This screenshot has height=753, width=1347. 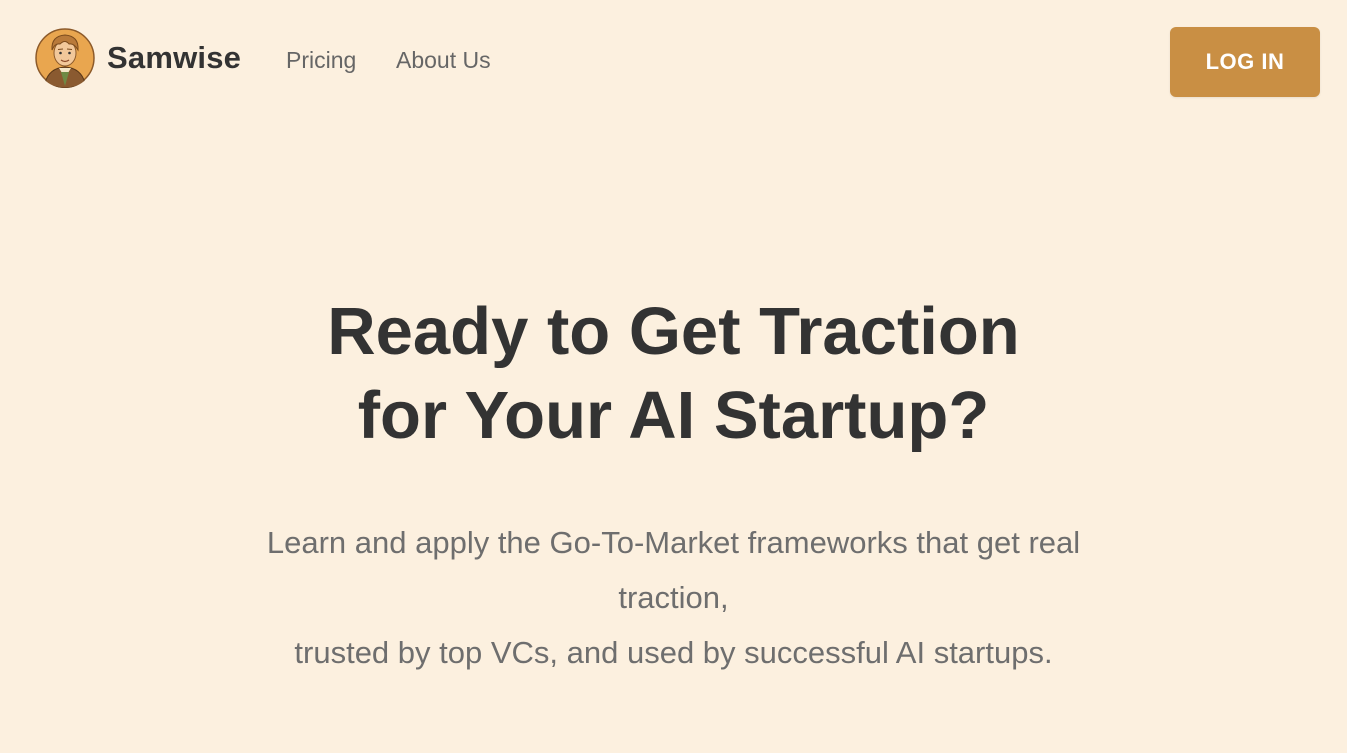 What do you see at coordinates (174, 57) in the screenshot?
I see `brand-name: Samwise` at bounding box center [174, 57].